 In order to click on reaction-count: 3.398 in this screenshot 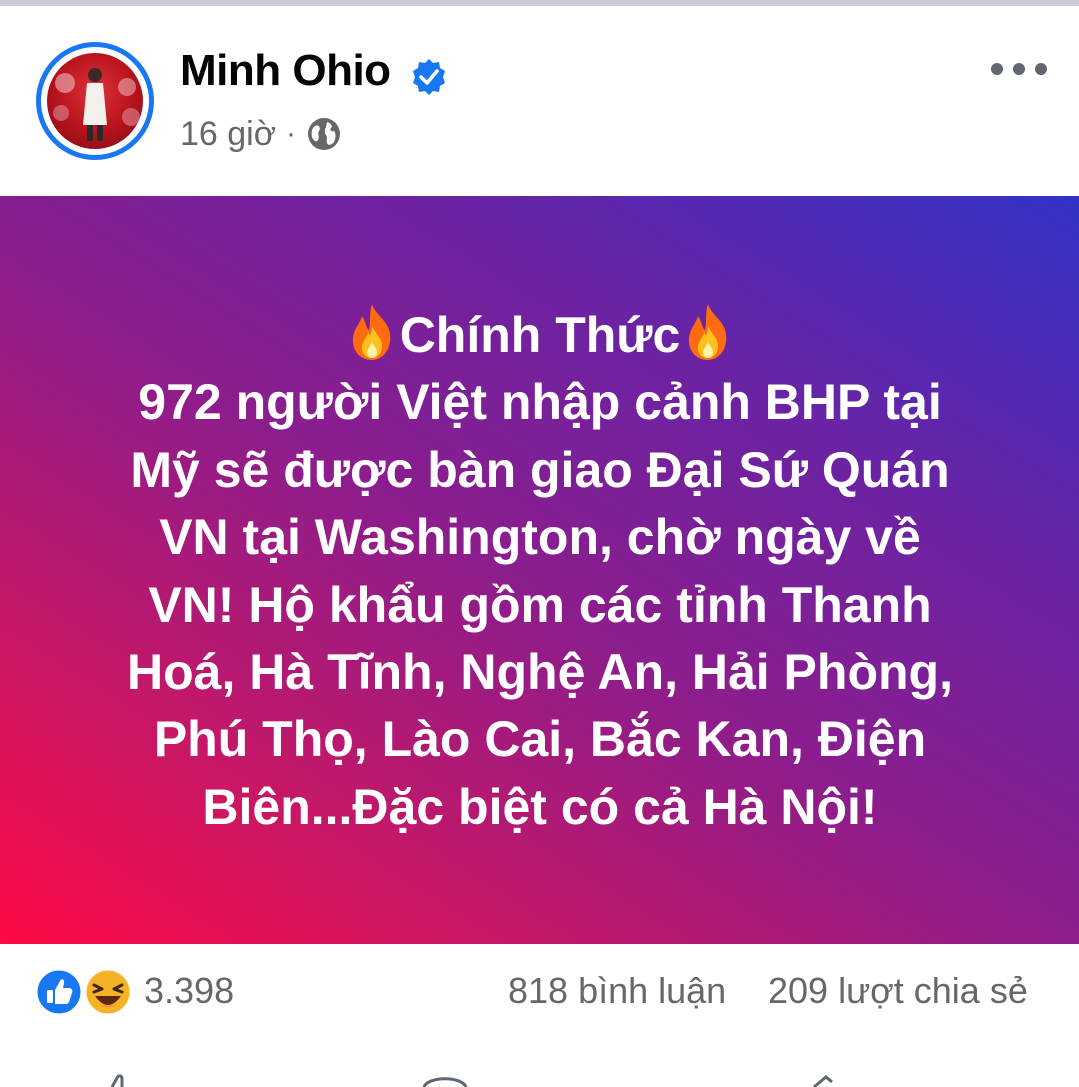, I will do `click(189, 991)`.